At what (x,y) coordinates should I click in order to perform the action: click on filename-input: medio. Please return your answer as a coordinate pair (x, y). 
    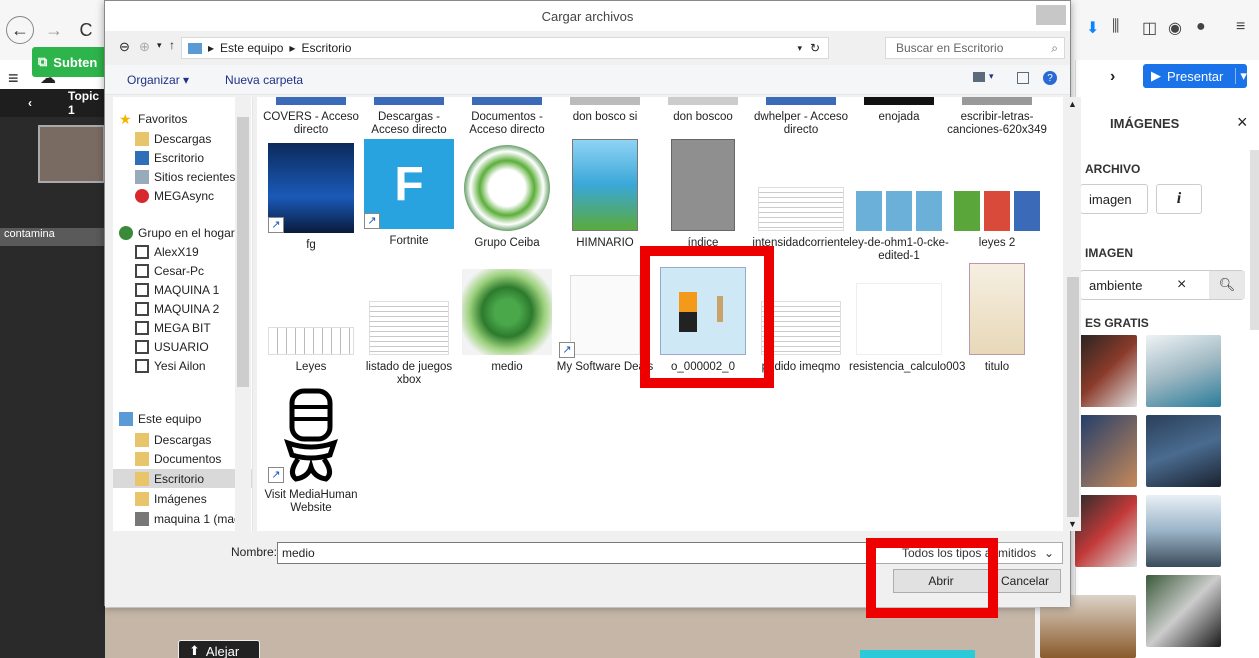
    Looking at the image, I should click on (572, 553).